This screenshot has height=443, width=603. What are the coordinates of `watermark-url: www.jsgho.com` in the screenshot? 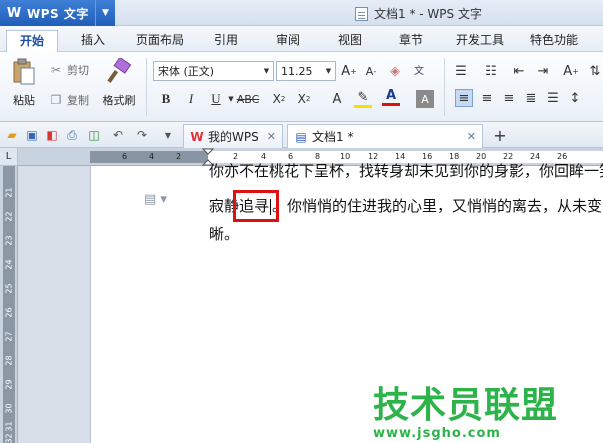 It's located at (437, 433).